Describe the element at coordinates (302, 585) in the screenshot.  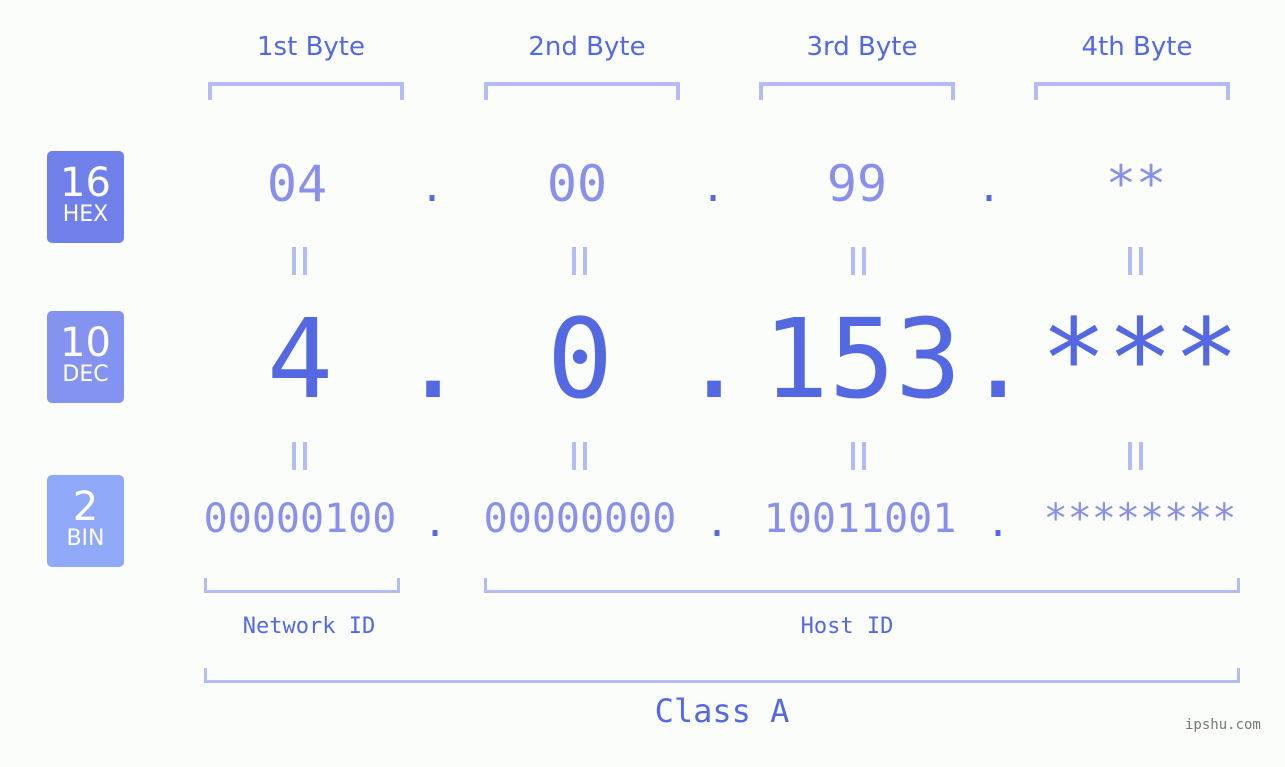
I see `network-id-bracket` at that location.